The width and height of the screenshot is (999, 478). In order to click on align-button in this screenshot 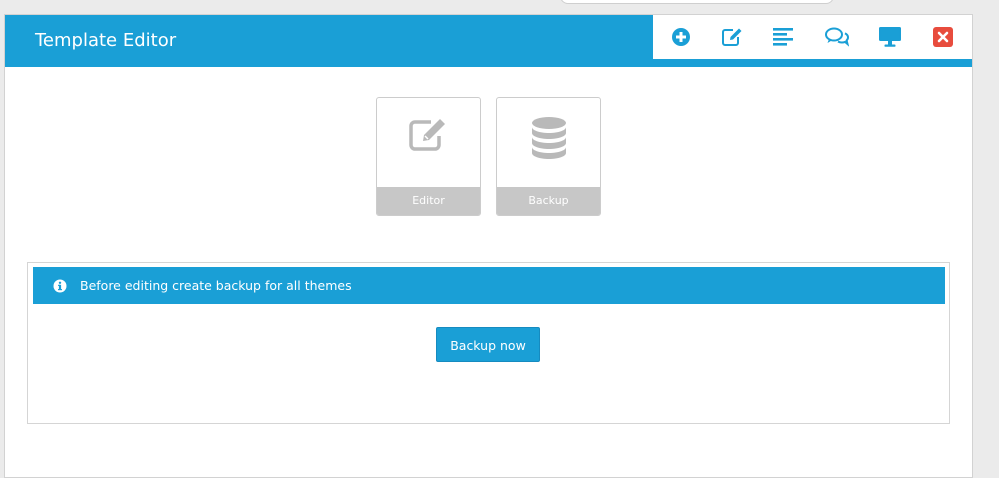, I will do `click(784, 37)`.